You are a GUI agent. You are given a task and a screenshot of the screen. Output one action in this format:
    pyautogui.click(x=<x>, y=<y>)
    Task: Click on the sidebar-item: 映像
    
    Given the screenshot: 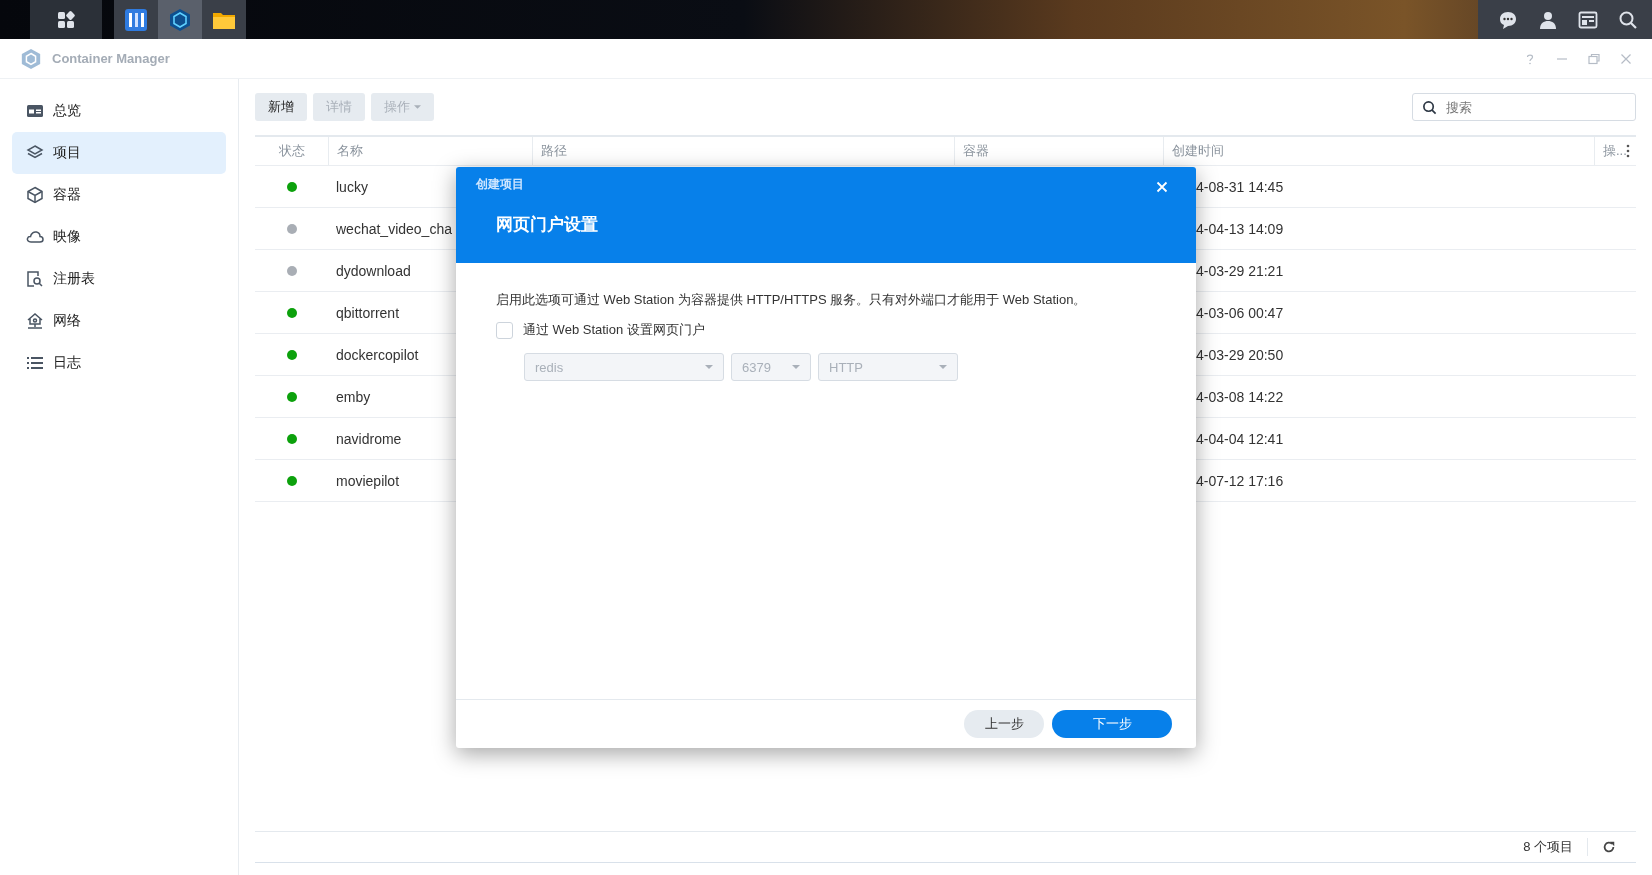 What is the action you would take?
    pyautogui.click(x=119, y=237)
    